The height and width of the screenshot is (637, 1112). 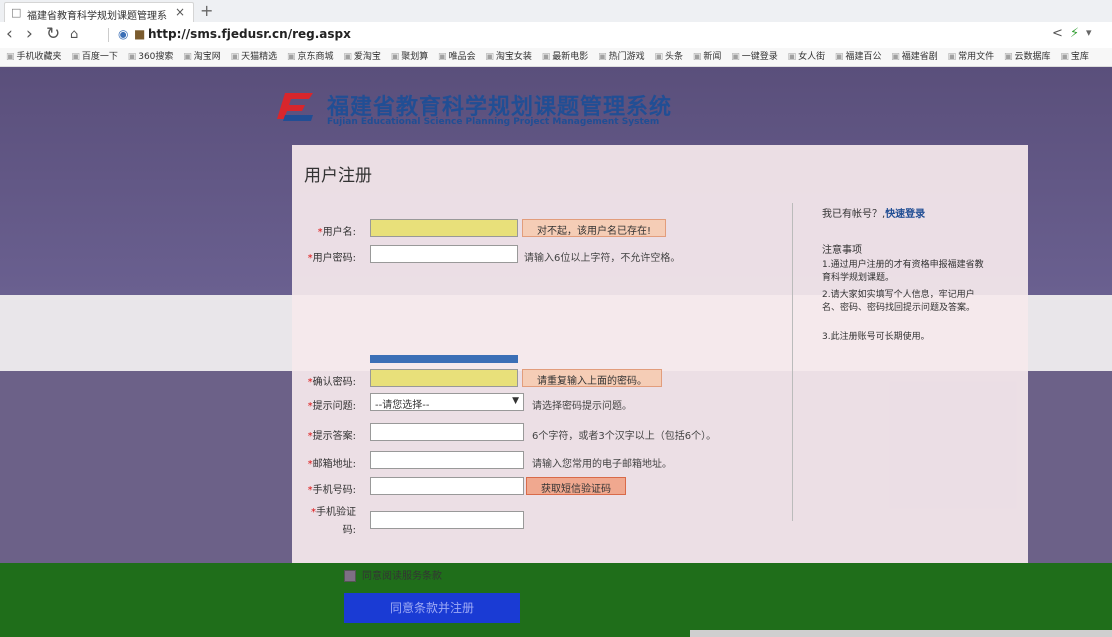 What do you see at coordinates (707, 57) in the screenshot?
I see `bookmark: ▣ 新闻` at bounding box center [707, 57].